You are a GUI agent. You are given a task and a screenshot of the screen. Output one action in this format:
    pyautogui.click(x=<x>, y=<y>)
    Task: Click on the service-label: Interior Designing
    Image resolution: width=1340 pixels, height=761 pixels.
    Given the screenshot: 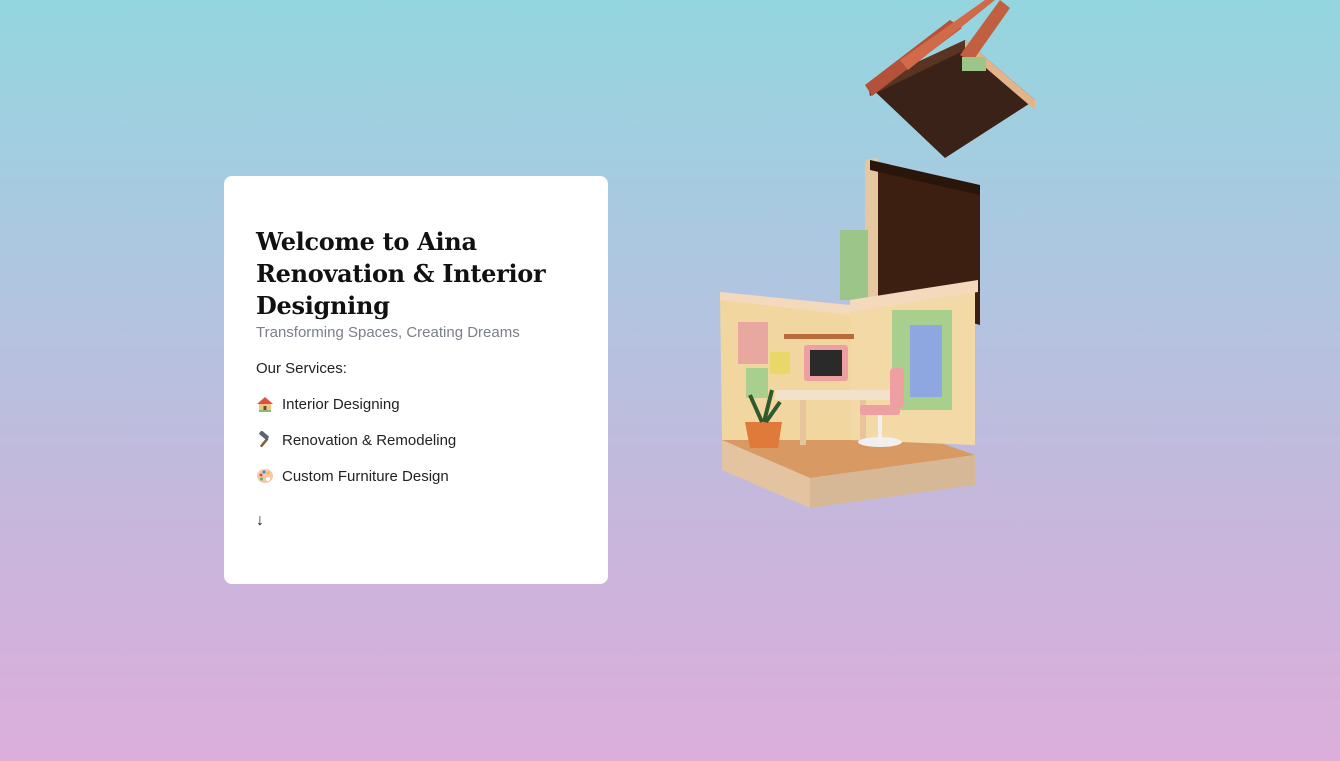 What is the action you would take?
    pyautogui.click(x=341, y=404)
    